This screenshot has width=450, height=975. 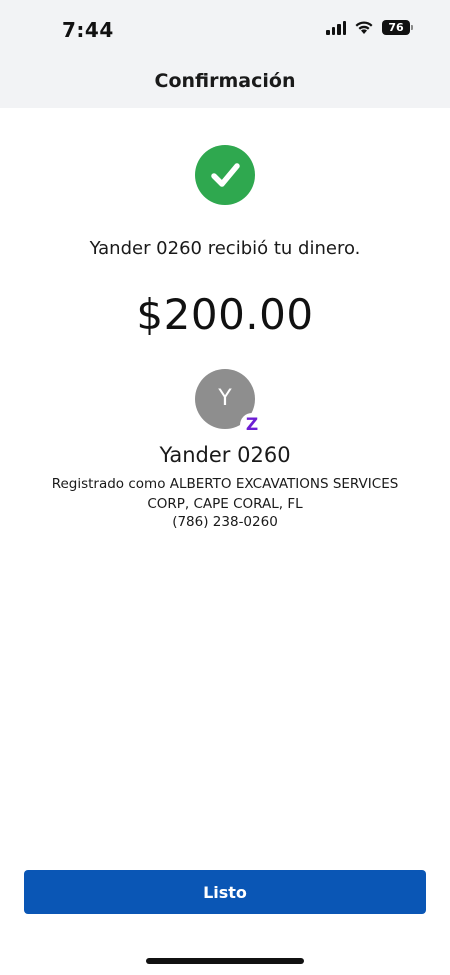 What do you see at coordinates (225, 522) in the screenshot?
I see `recipient-phone: (786) 238-0260` at bounding box center [225, 522].